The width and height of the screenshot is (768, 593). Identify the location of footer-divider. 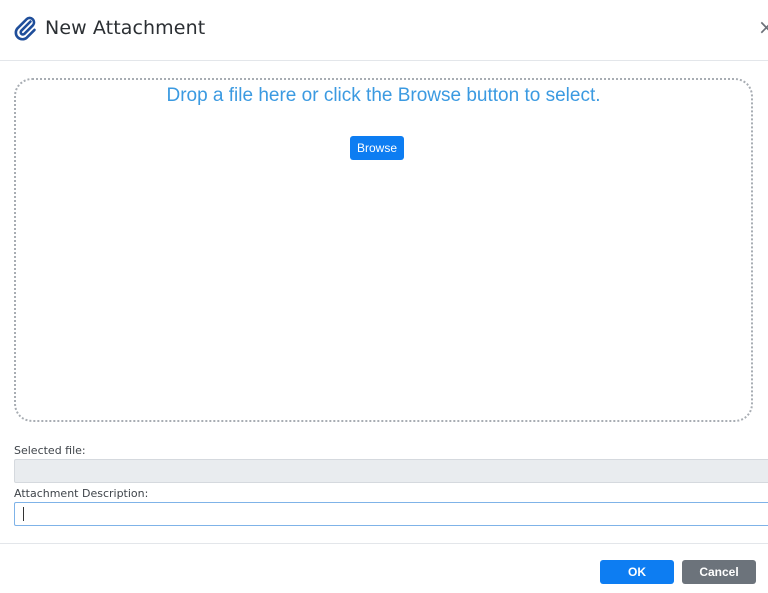
(384, 543).